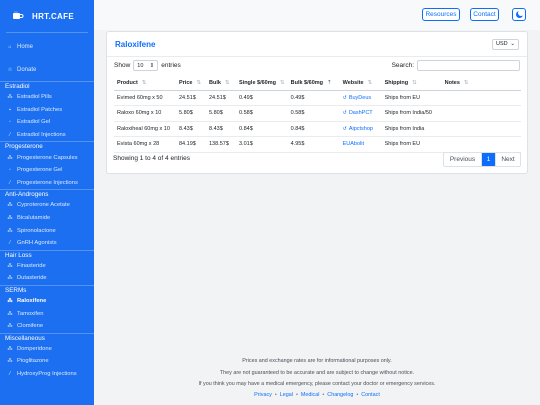 Image resolution: width=540 pixels, height=405 pixels. I want to click on website-link: BuyDeus, so click(360, 98).